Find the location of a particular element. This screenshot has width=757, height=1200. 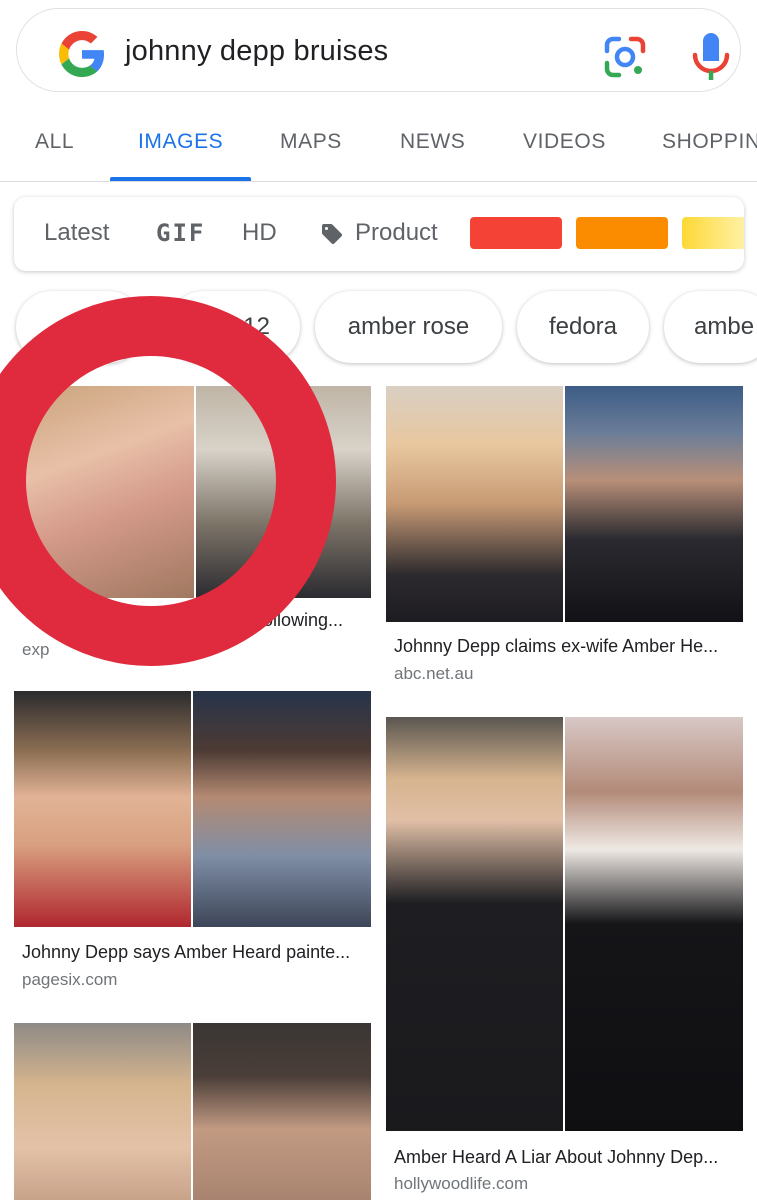

color-swatch-red is located at coordinates (516, 233).